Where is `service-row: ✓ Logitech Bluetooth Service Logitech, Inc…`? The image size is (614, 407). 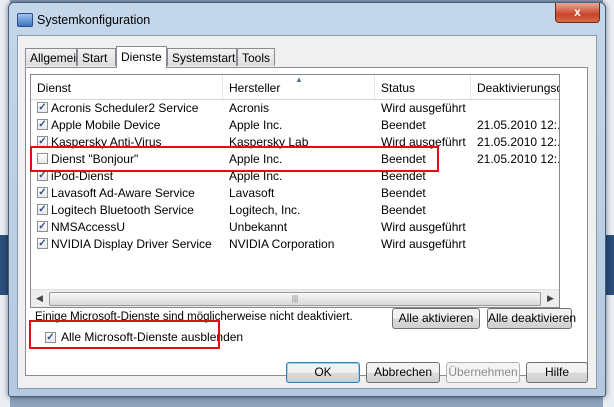
service-row: ✓ Logitech Bluetooth Service Logitech, Inc… is located at coordinates (295, 210).